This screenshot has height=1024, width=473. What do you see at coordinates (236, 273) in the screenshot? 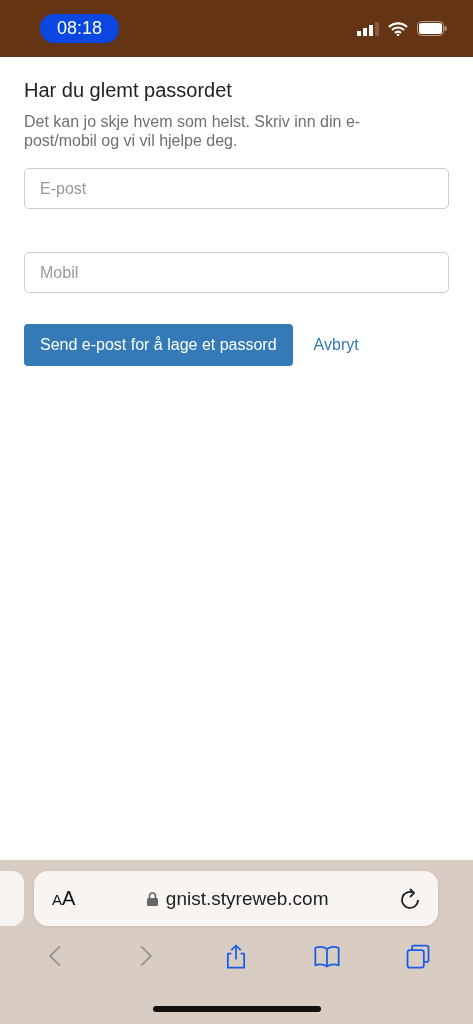
I see `text-field: Mobil` at bounding box center [236, 273].